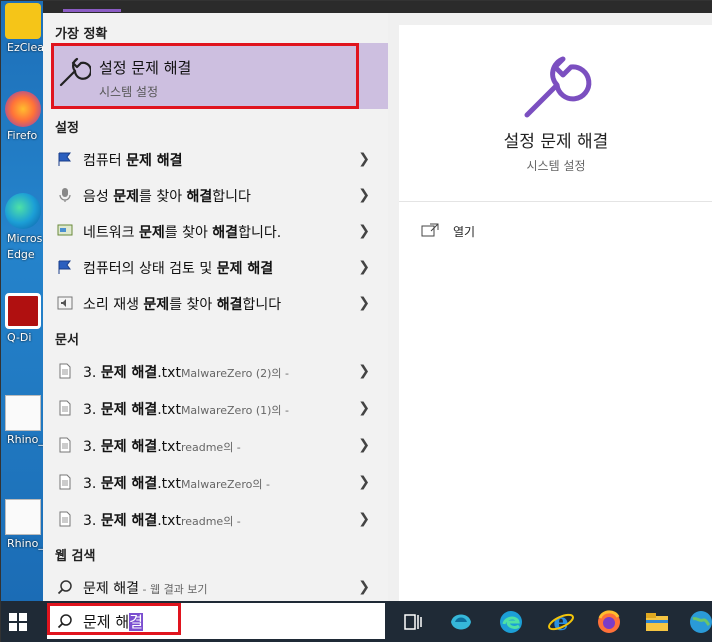 This screenshot has width=712, height=642. What do you see at coordinates (92, 10) in the screenshot?
I see `active-tab-indicator` at bounding box center [92, 10].